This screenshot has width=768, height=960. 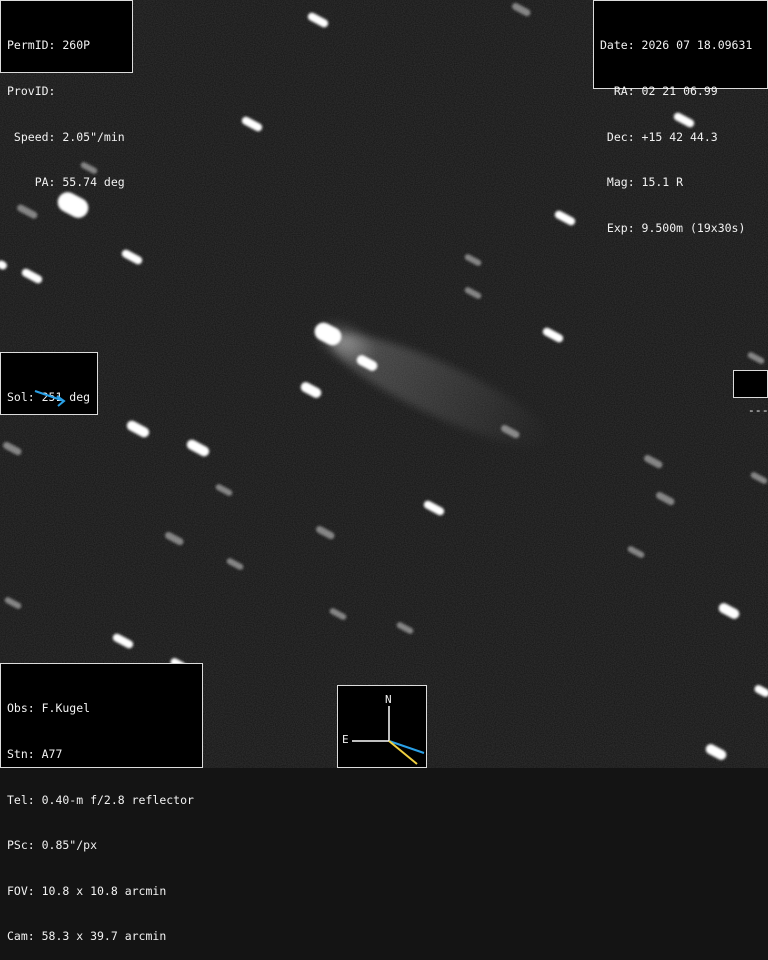 What do you see at coordinates (66, 136) in the screenshot?
I see `speed-line: Speed: 2.05"/min` at bounding box center [66, 136].